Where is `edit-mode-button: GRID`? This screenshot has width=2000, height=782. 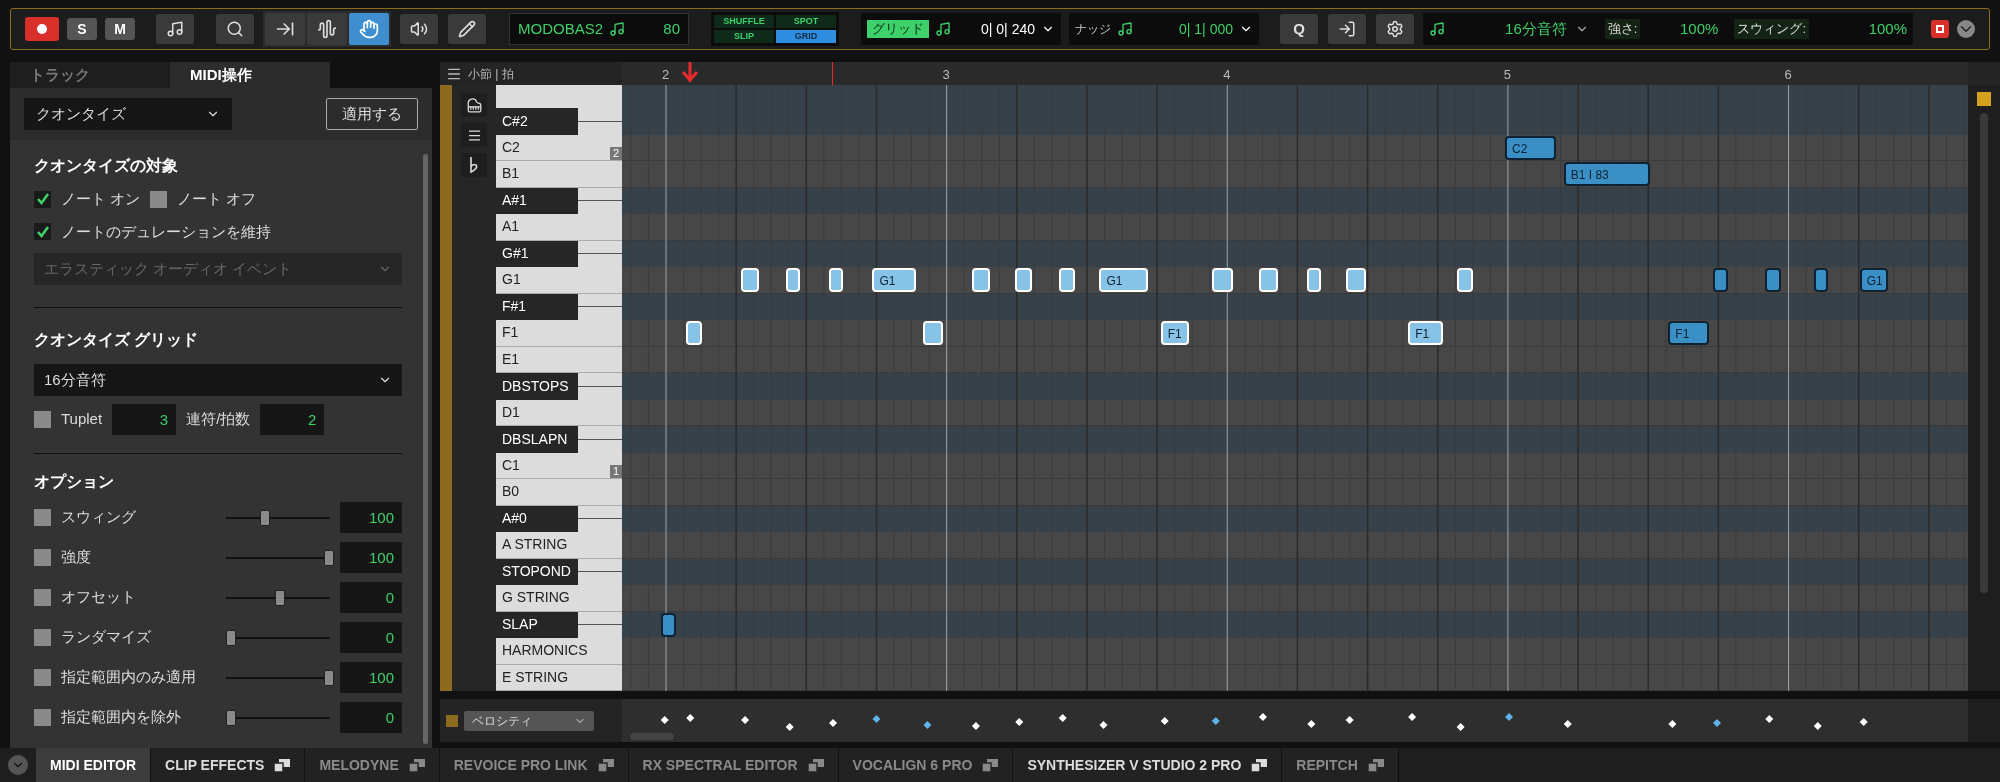 edit-mode-button: GRID is located at coordinates (806, 36).